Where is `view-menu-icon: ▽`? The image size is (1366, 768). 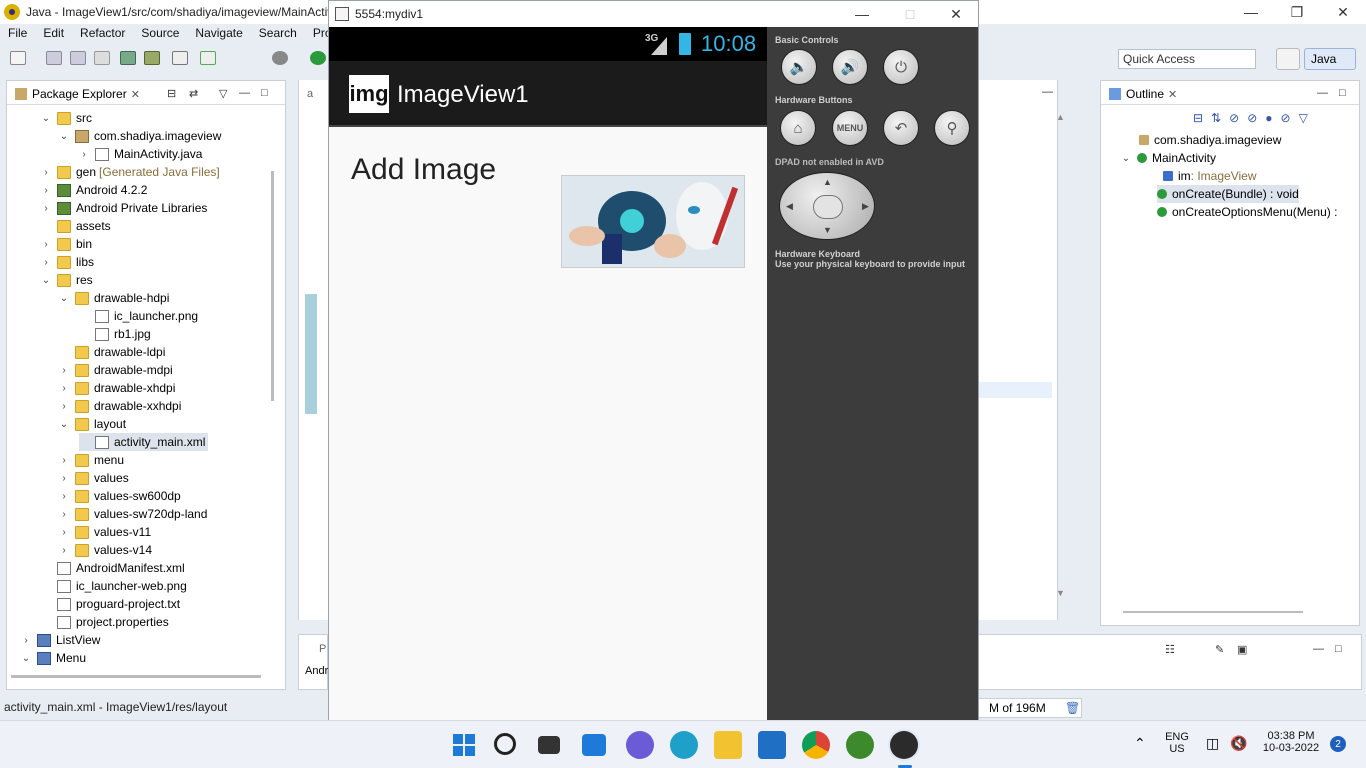
view-menu-icon: ▽ is located at coordinates (223, 93).